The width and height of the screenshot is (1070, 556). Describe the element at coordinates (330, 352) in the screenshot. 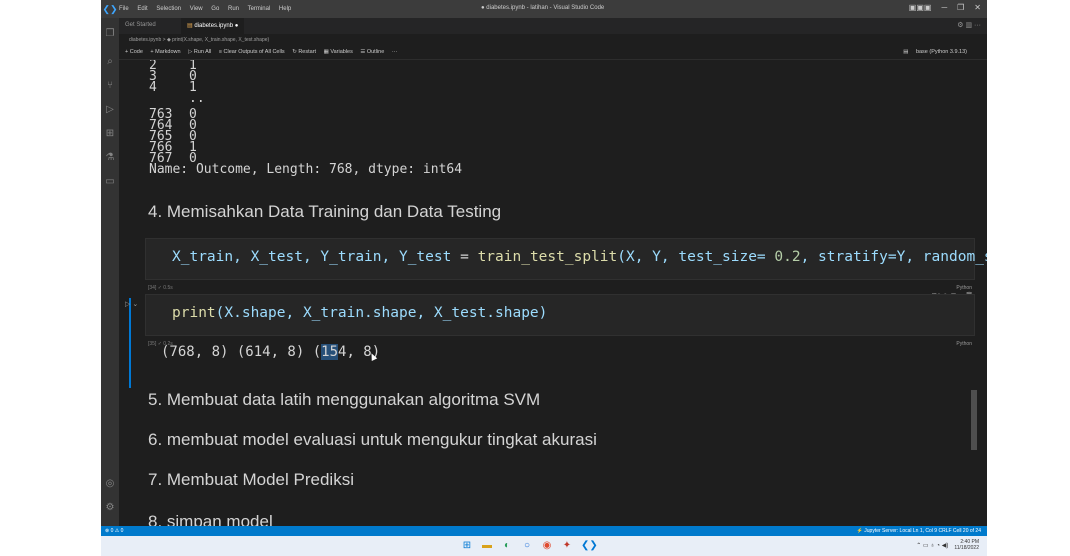

I see `selected-text: 15` at that location.